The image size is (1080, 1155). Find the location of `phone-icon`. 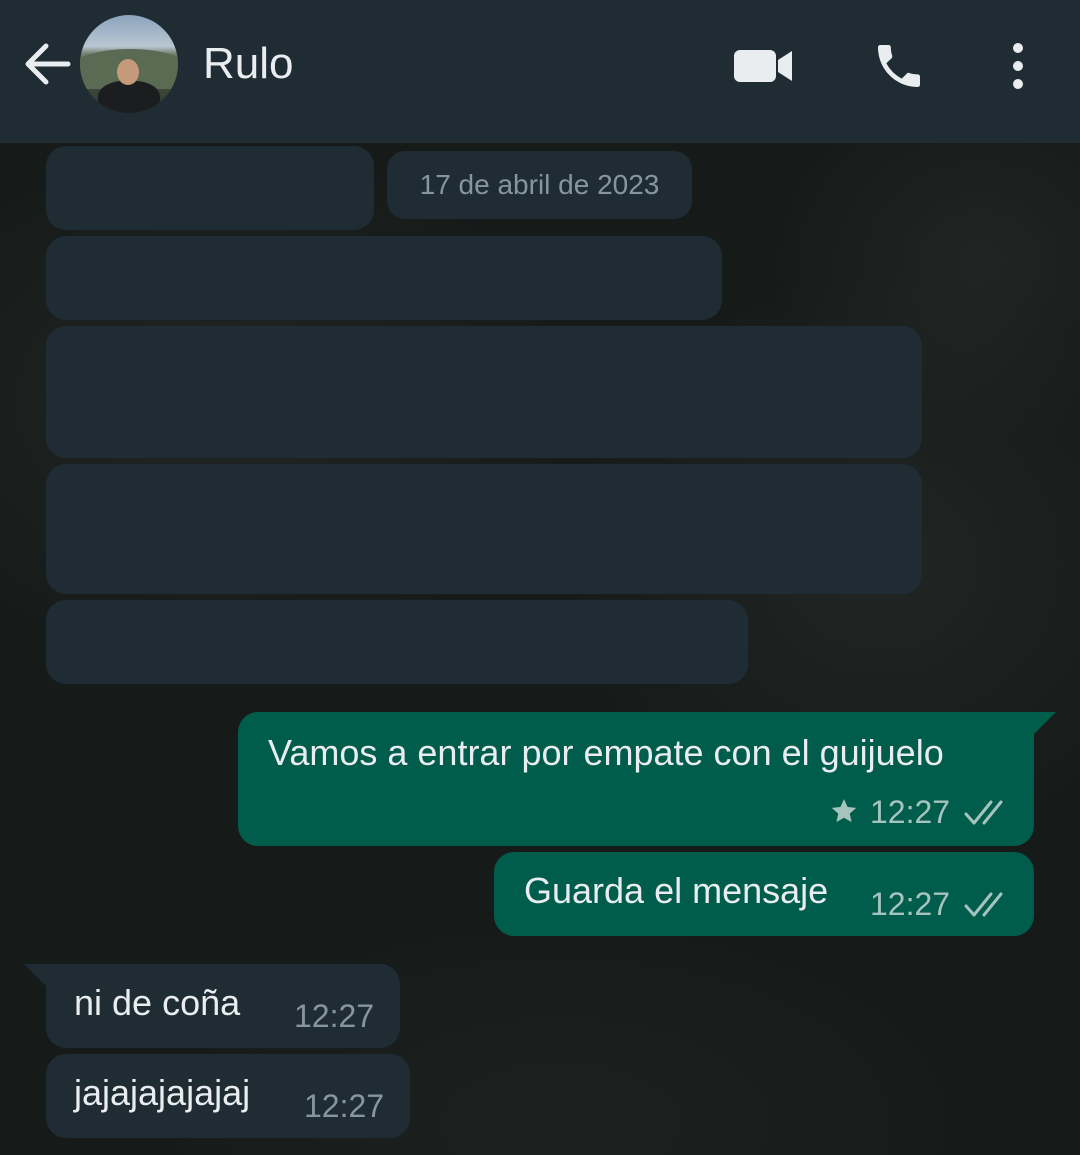

phone-icon is located at coordinates (899, 66).